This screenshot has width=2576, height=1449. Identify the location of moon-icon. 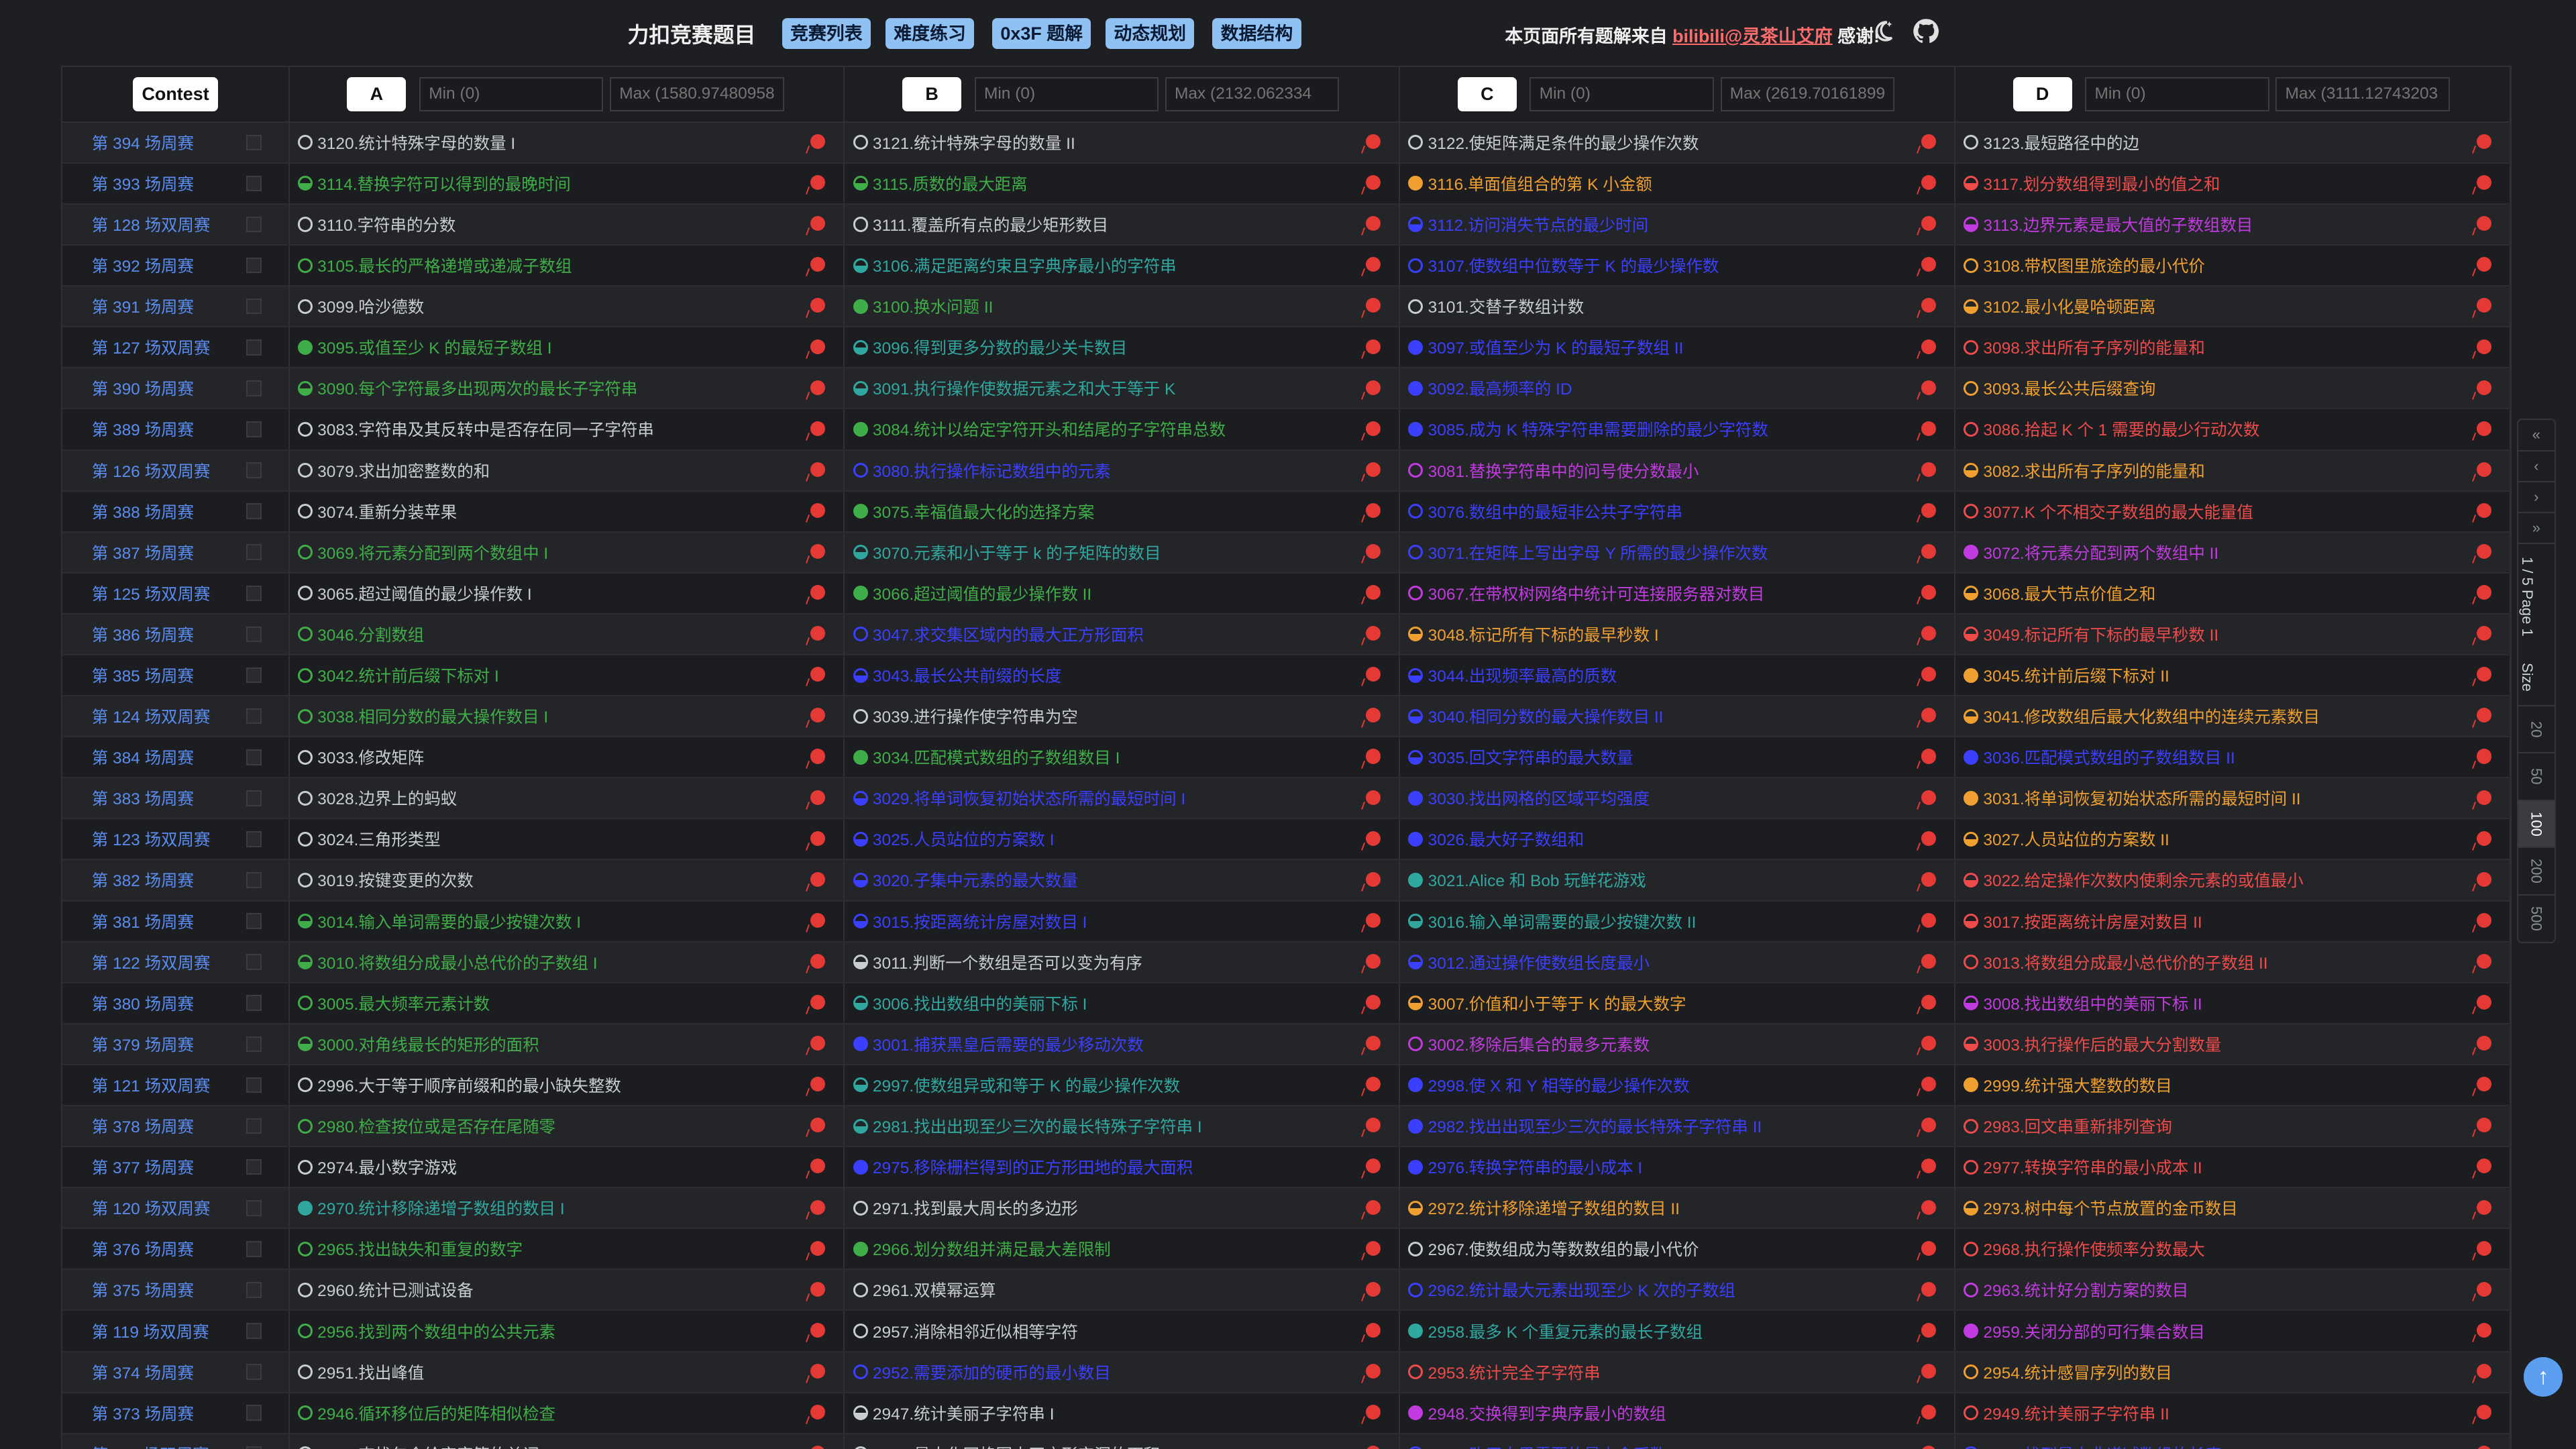
(1883, 31).